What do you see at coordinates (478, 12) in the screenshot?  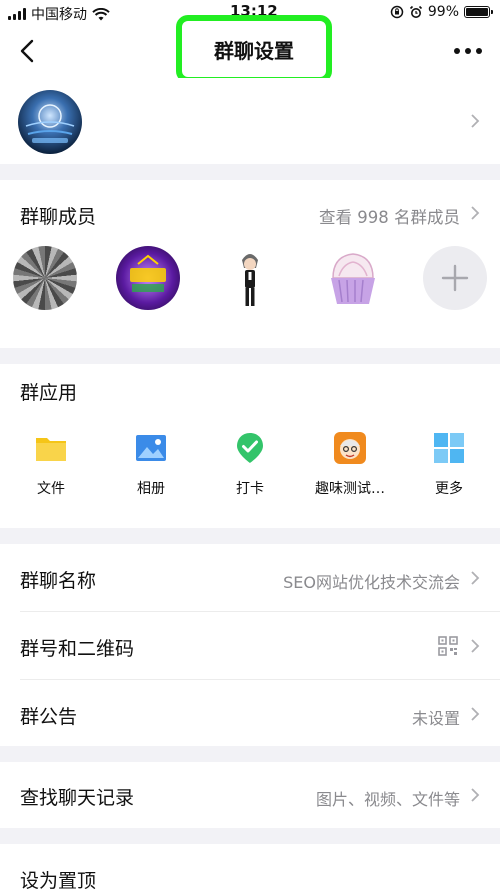 I see `battery-icon` at bounding box center [478, 12].